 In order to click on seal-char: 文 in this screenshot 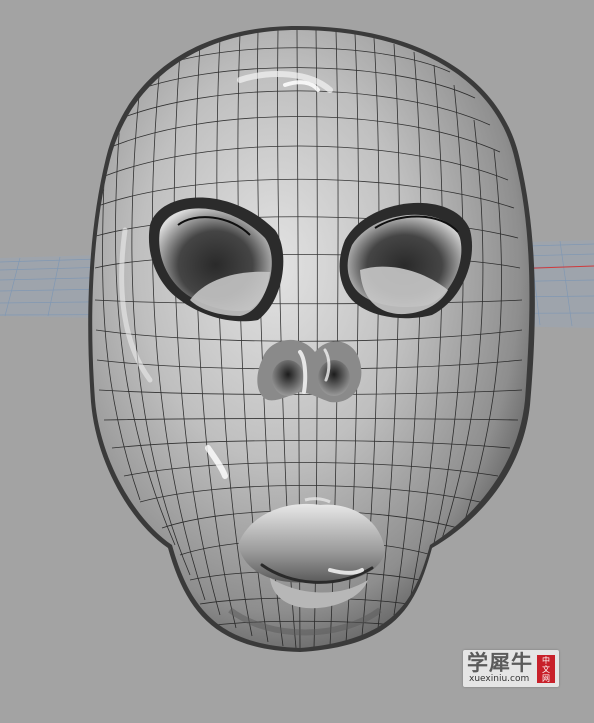, I will do `click(546, 669)`.